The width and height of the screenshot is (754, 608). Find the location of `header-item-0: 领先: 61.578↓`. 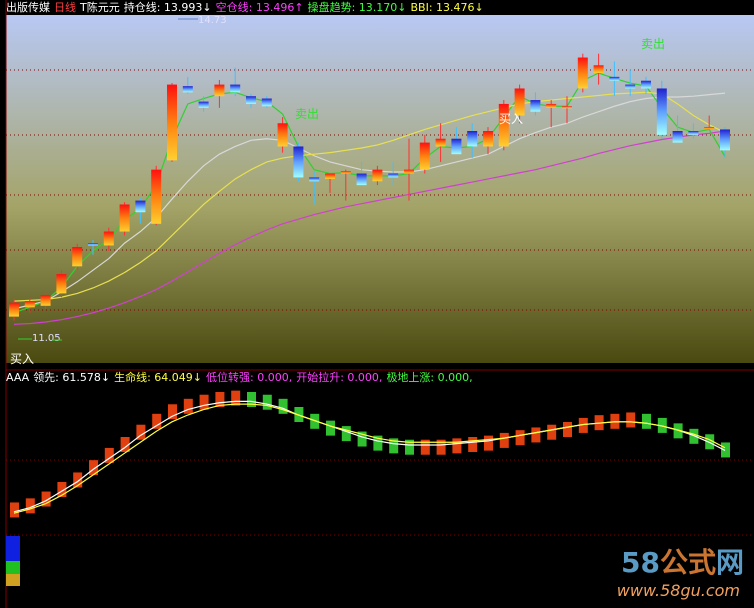

header-item-0: 领先: 61.578↓ is located at coordinates (72, 377).